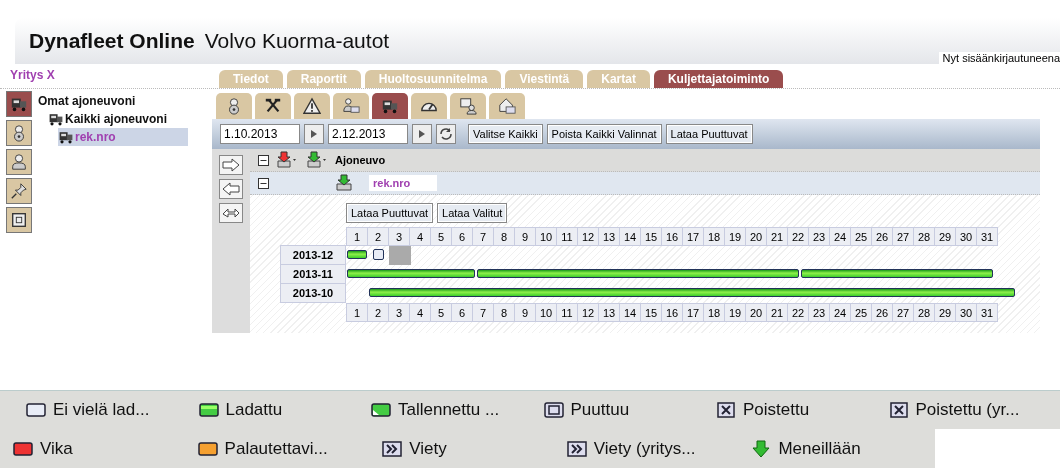  What do you see at coordinates (735, 312) in the screenshot?
I see `day-footer: 19` at bounding box center [735, 312].